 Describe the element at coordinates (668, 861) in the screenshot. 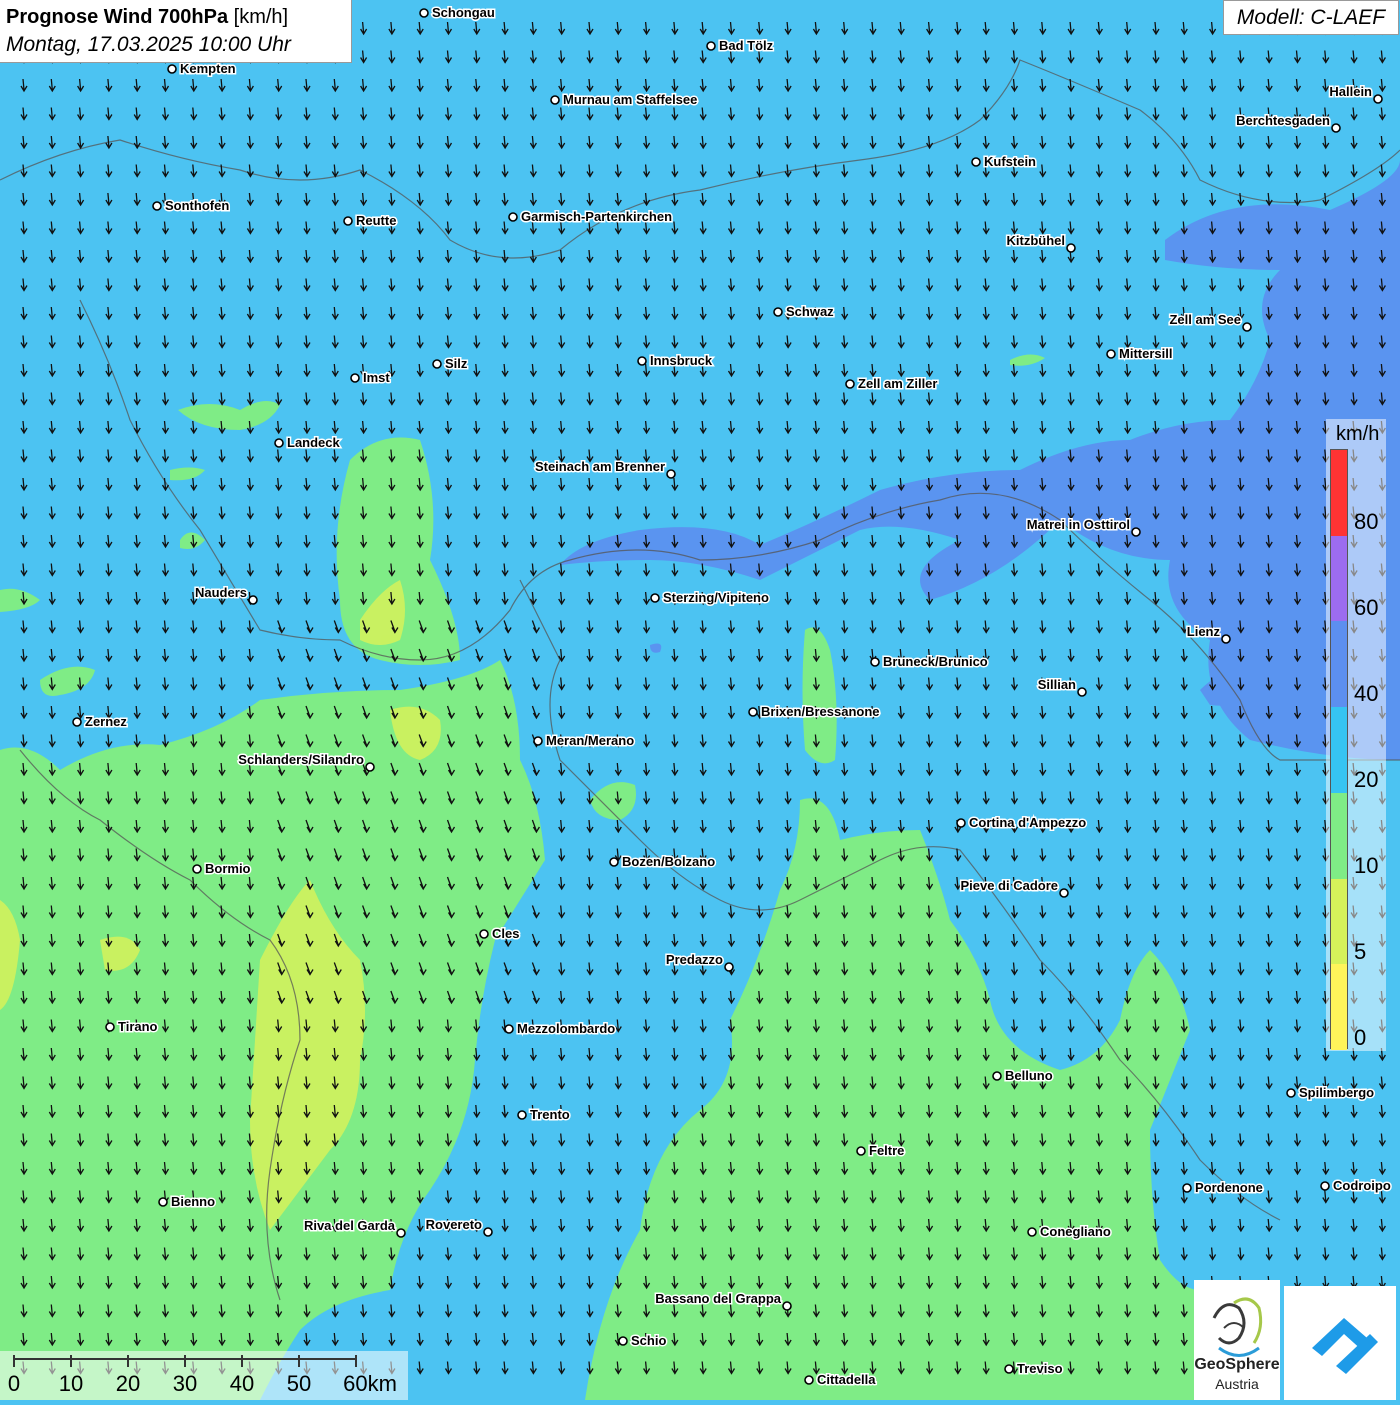

I see `city-label: Bozen/Bolzano` at that location.